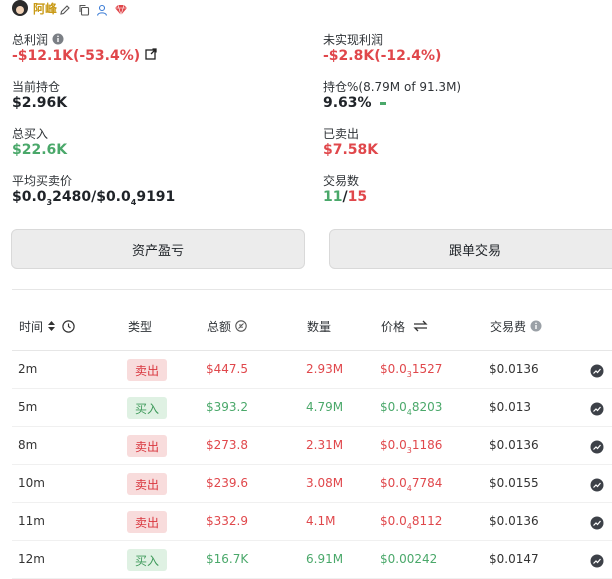  What do you see at coordinates (345, 197) in the screenshot?
I see `trades-value: 11/15` at bounding box center [345, 197].